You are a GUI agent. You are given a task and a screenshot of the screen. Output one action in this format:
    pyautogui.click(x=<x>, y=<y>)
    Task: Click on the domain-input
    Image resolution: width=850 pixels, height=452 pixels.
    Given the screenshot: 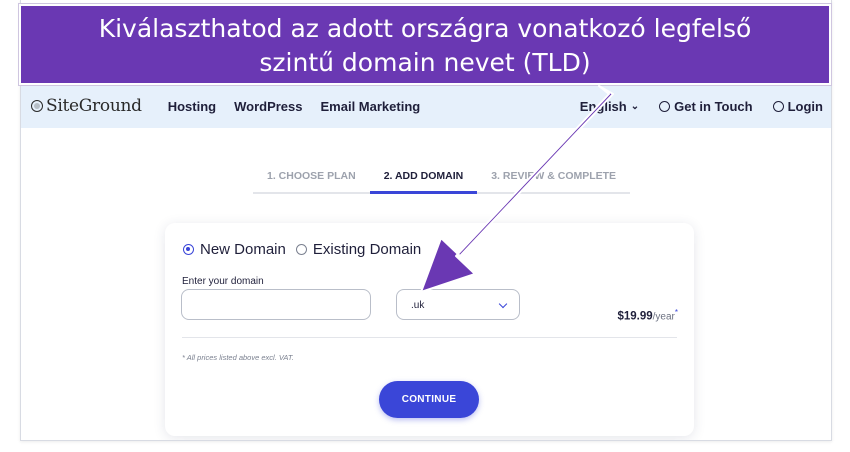 What is the action you would take?
    pyautogui.click(x=276, y=304)
    